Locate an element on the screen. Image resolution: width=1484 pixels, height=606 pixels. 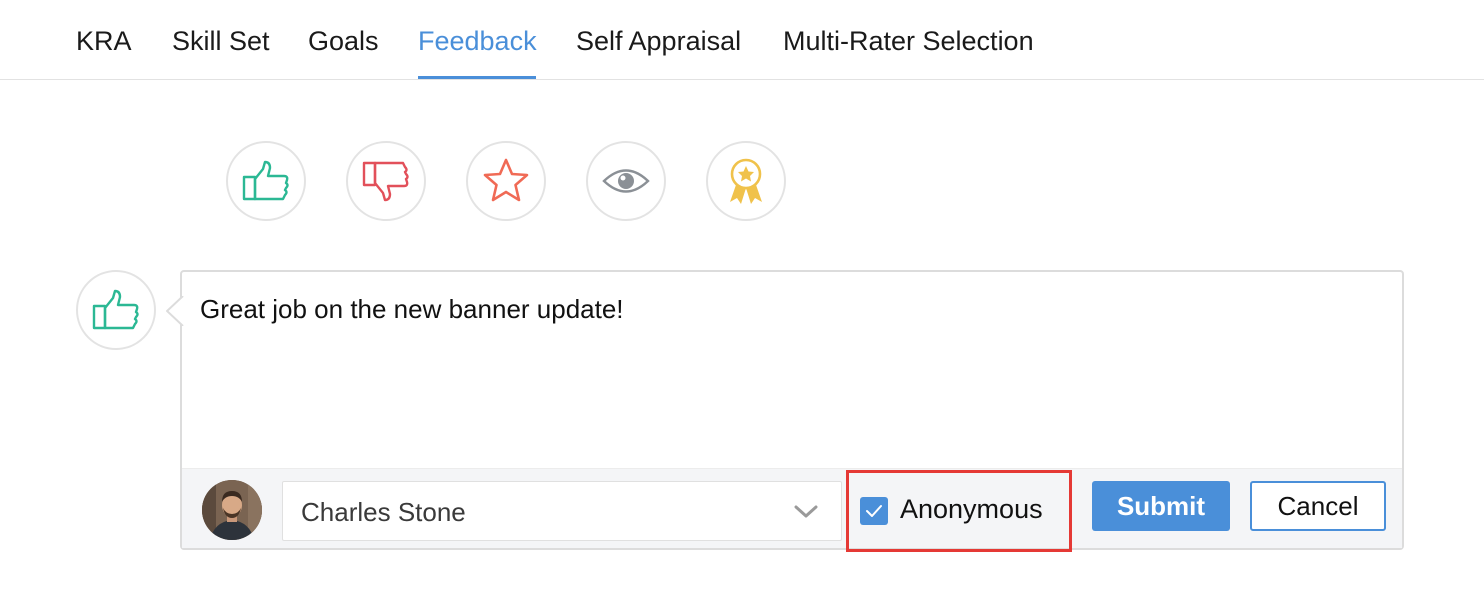
recipient-name: Charles Stone is located at coordinates (383, 512).